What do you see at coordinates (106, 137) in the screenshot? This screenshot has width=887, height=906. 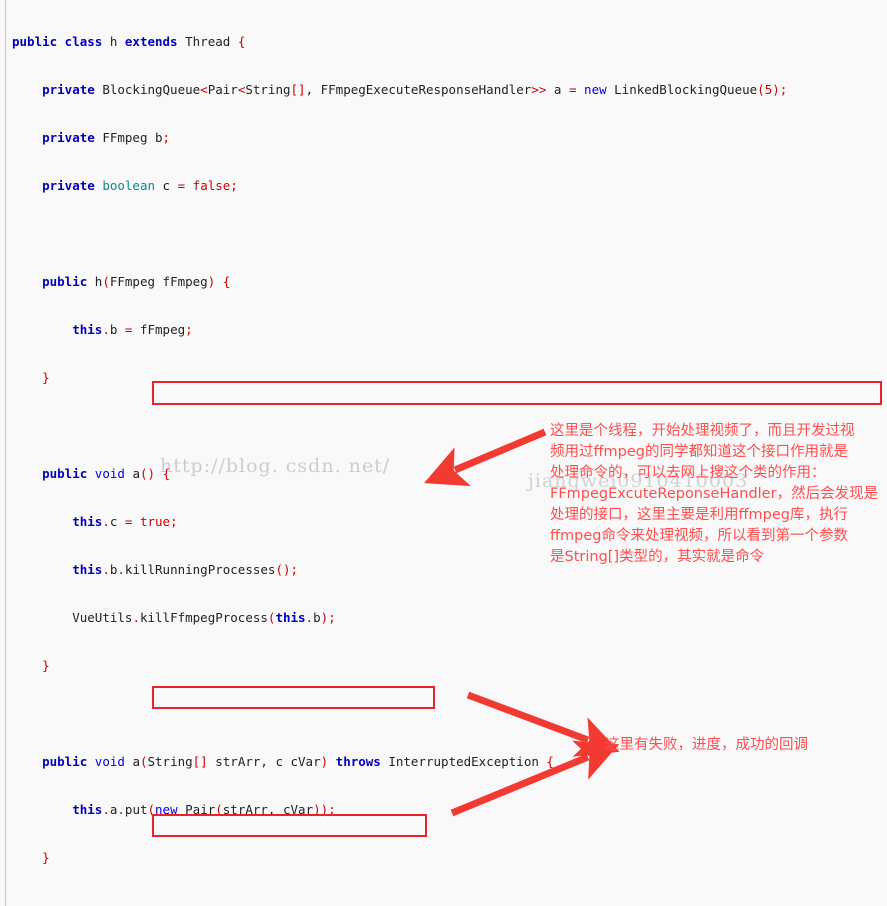 I see `code-line: private FFmpeg b;` at bounding box center [106, 137].